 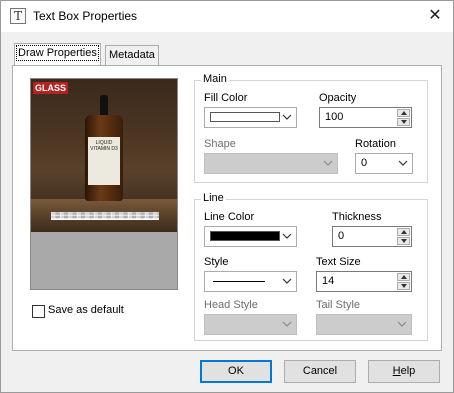 I want to click on bottle-dropper-cap, so click(x=104, y=105).